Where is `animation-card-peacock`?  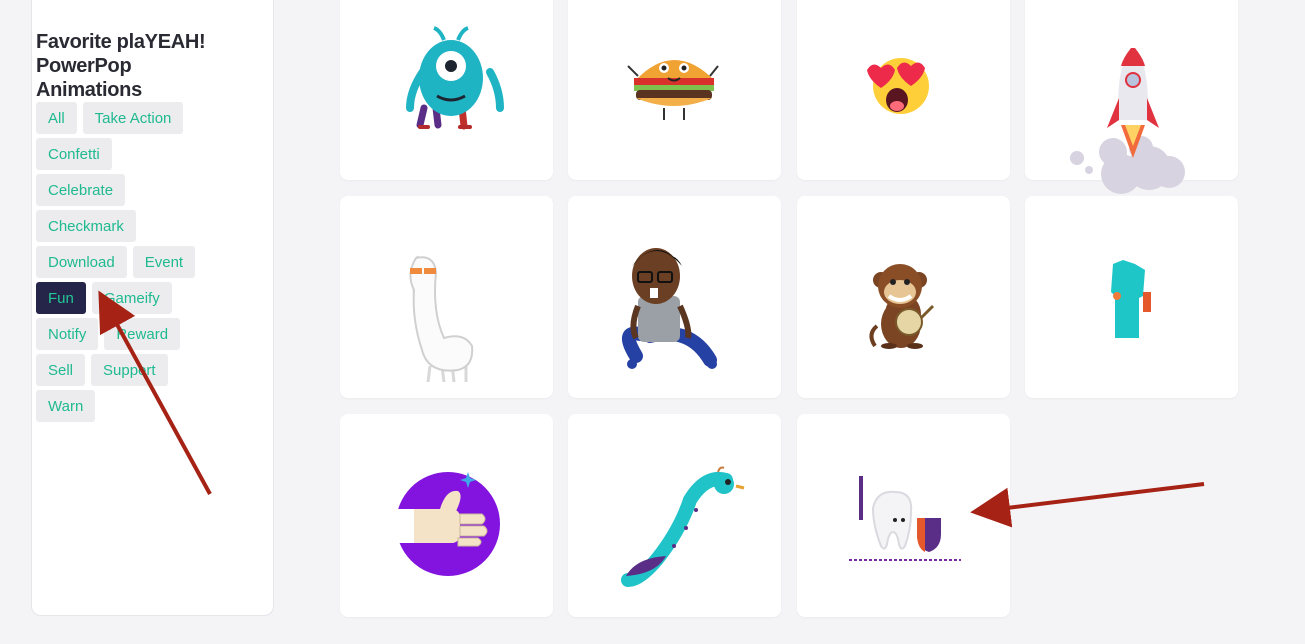
animation-card-peacock is located at coordinates (674, 515).